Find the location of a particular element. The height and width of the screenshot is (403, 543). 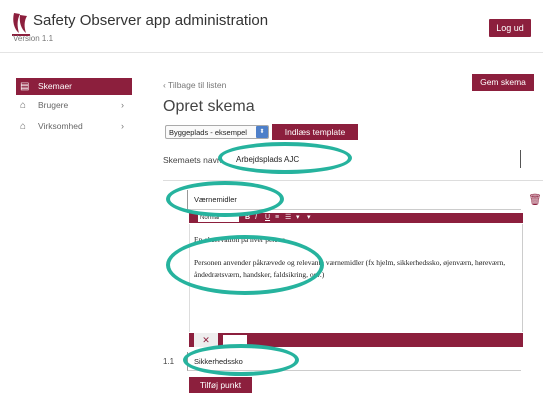

bold-icon: B is located at coordinates (247, 218).